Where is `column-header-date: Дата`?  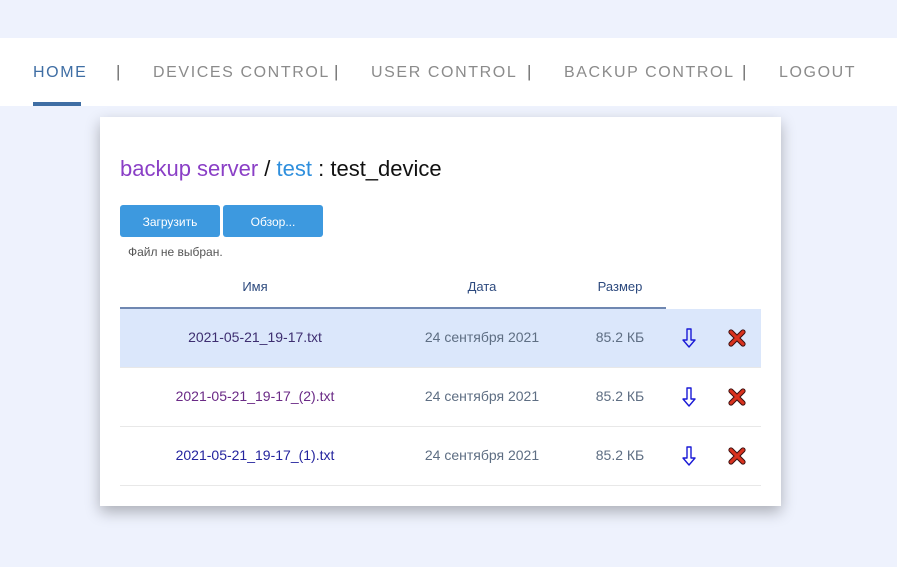
column-header-date: Дата is located at coordinates (482, 286).